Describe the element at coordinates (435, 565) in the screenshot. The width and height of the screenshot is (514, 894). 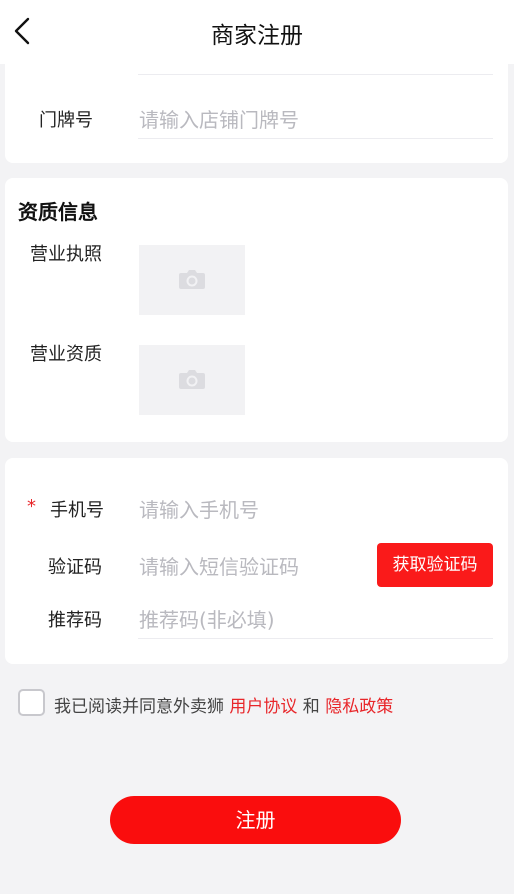
I see `get-code-button: 获取验证码` at that location.